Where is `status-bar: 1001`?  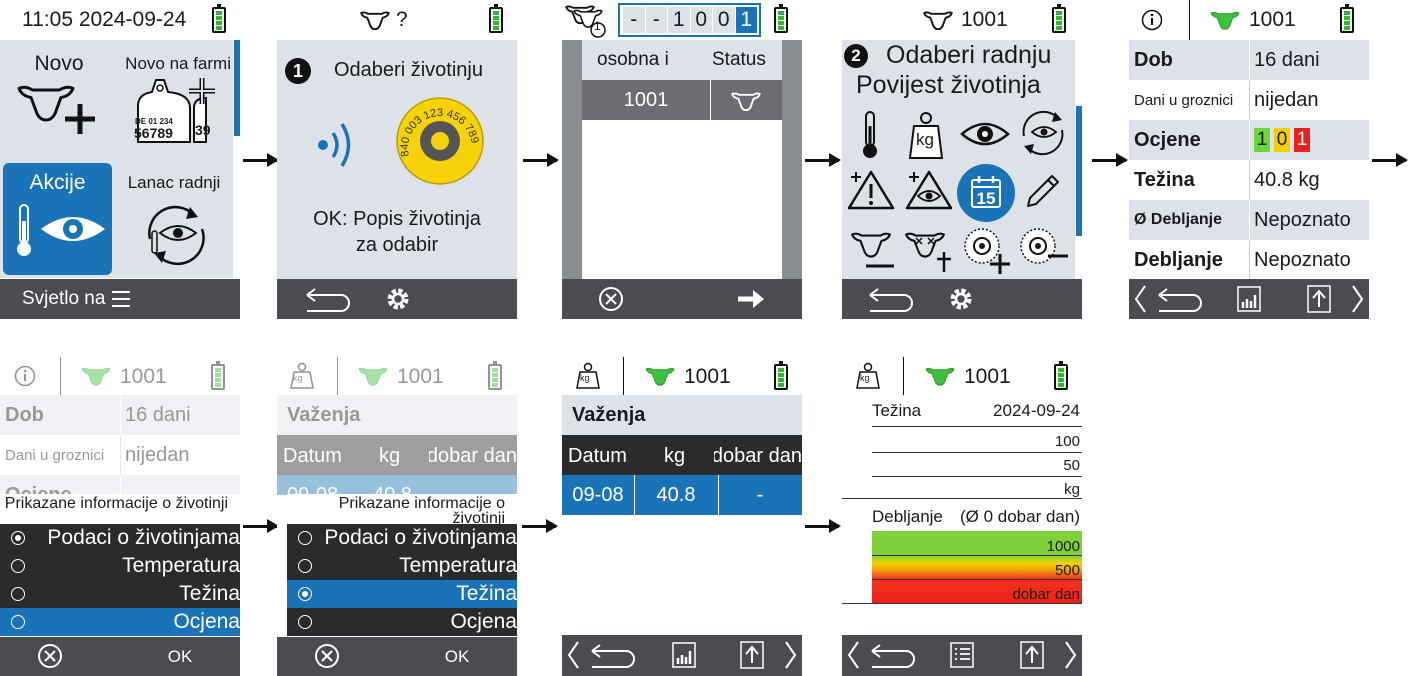 status-bar: 1001 is located at coordinates (1249, 20).